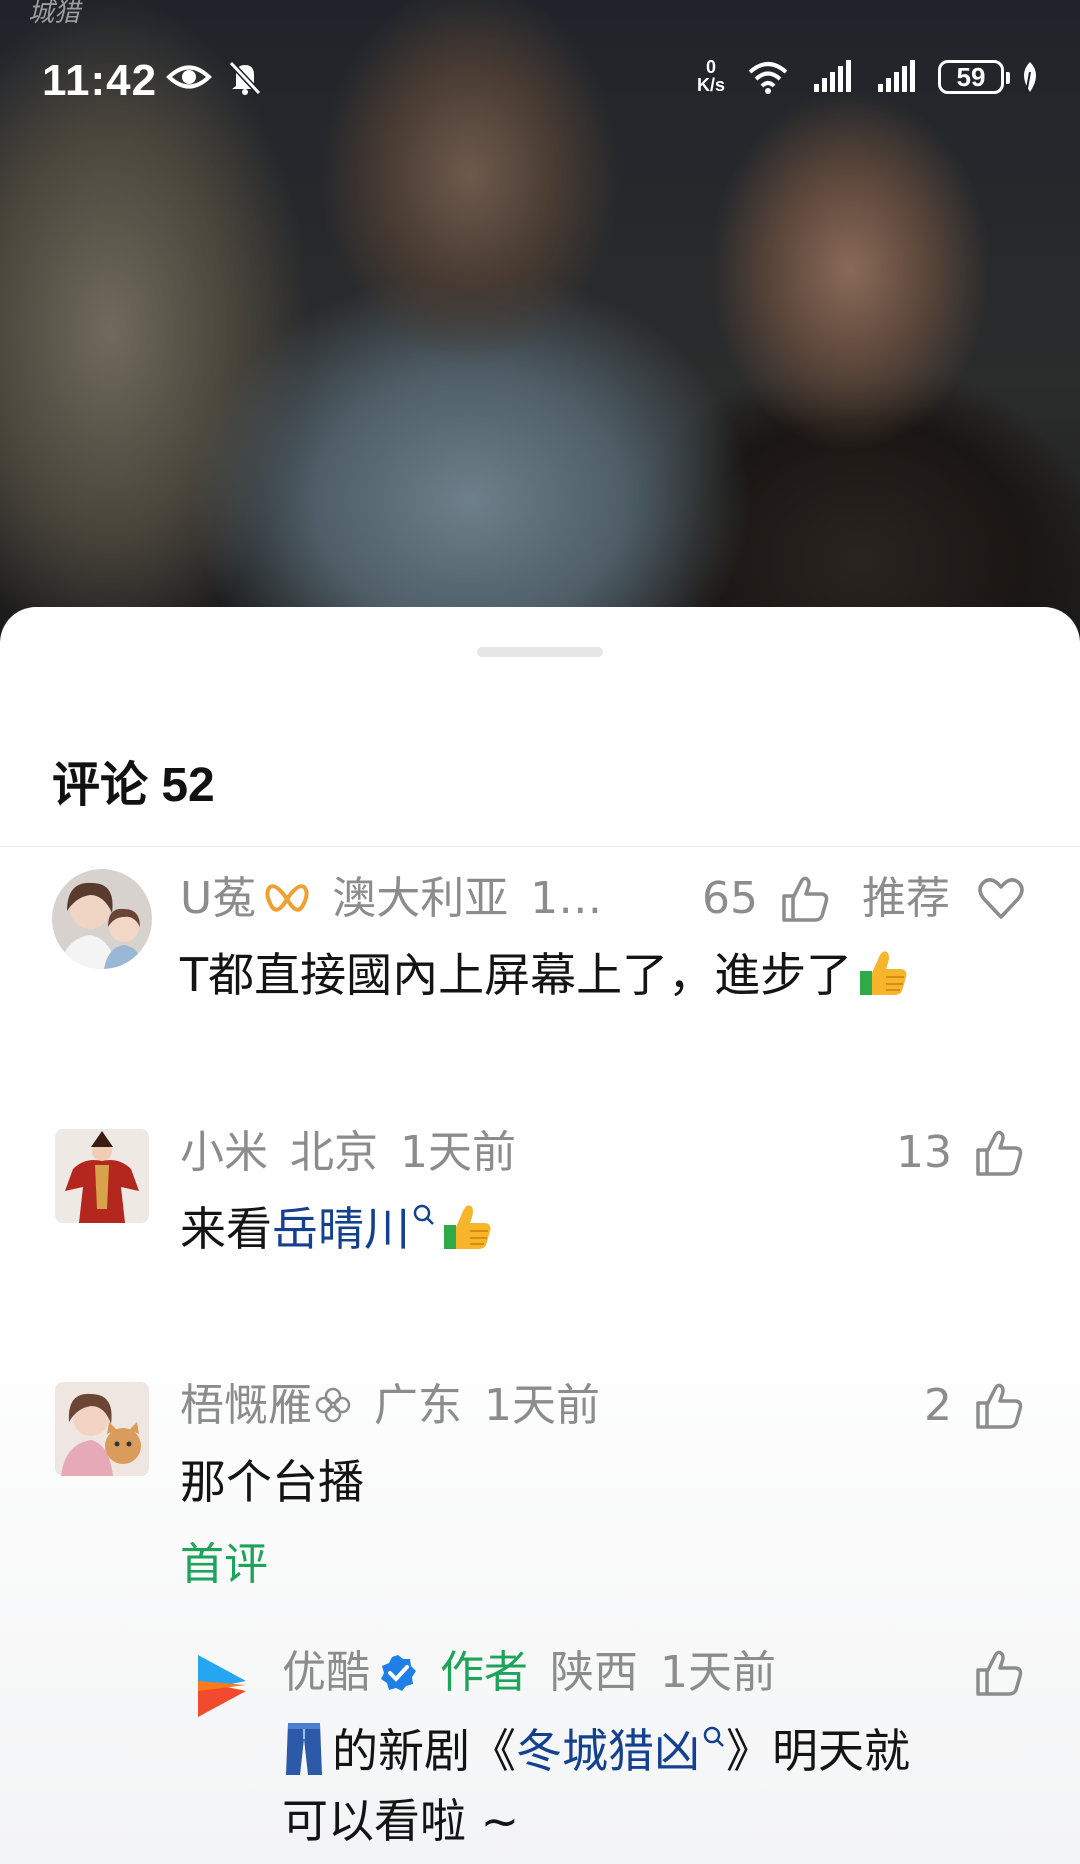 The width and height of the screenshot is (1080, 1864). What do you see at coordinates (906, 899) in the screenshot?
I see `recommend-label: 推荐` at bounding box center [906, 899].